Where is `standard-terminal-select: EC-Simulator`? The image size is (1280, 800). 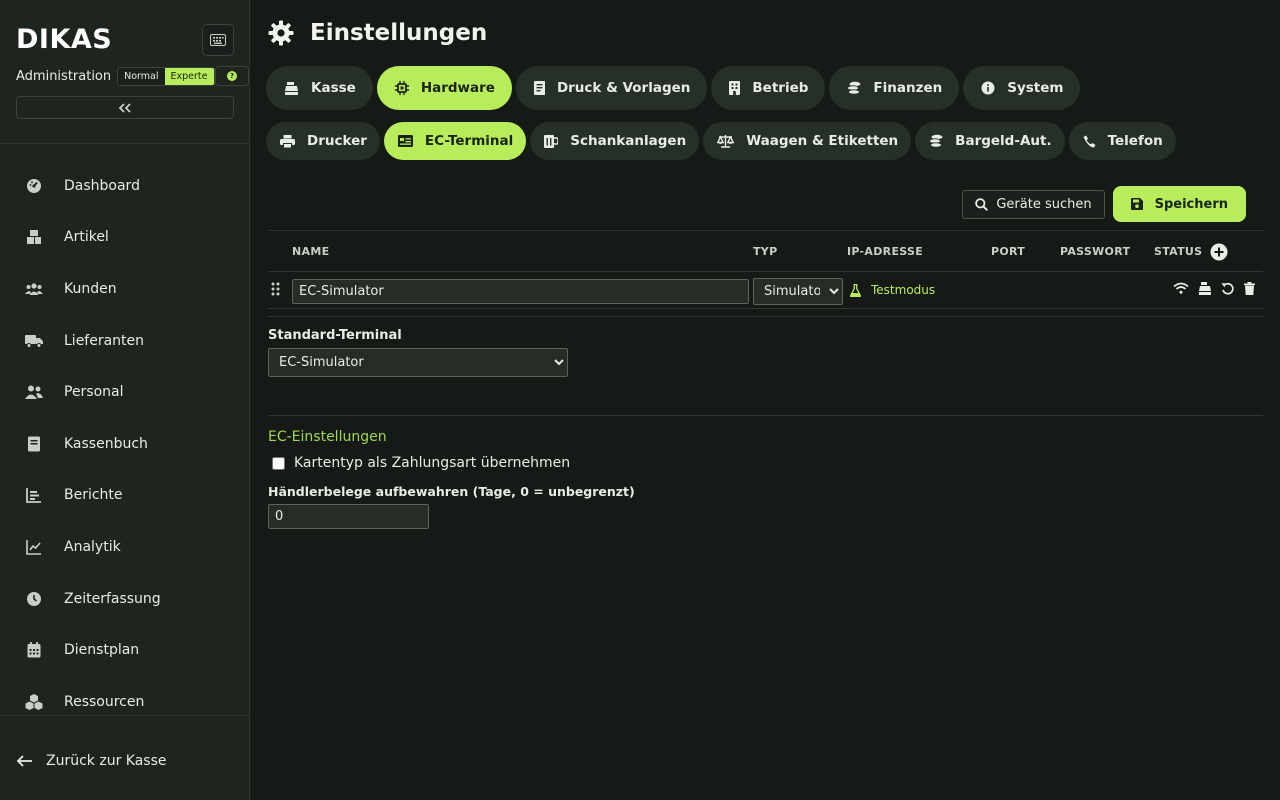 standard-terminal-select: EC-Simulator is located at coordinates (418, 362).